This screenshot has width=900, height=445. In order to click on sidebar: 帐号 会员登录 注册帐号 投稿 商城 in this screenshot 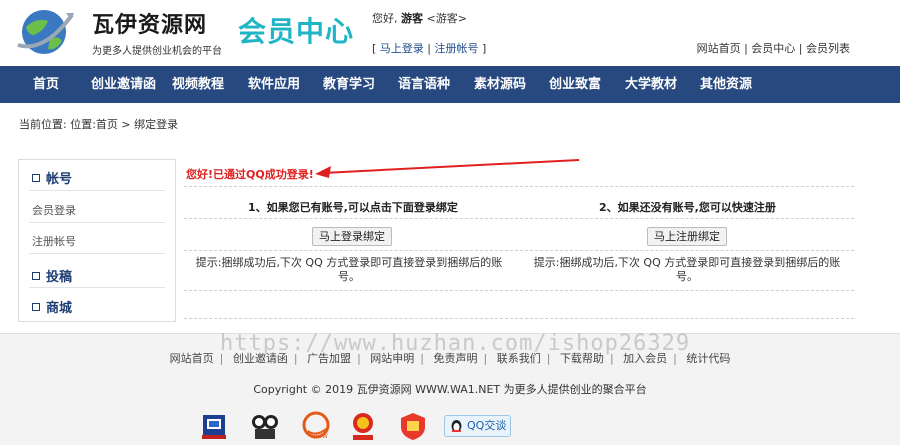, I will do `click(97, 240)`.